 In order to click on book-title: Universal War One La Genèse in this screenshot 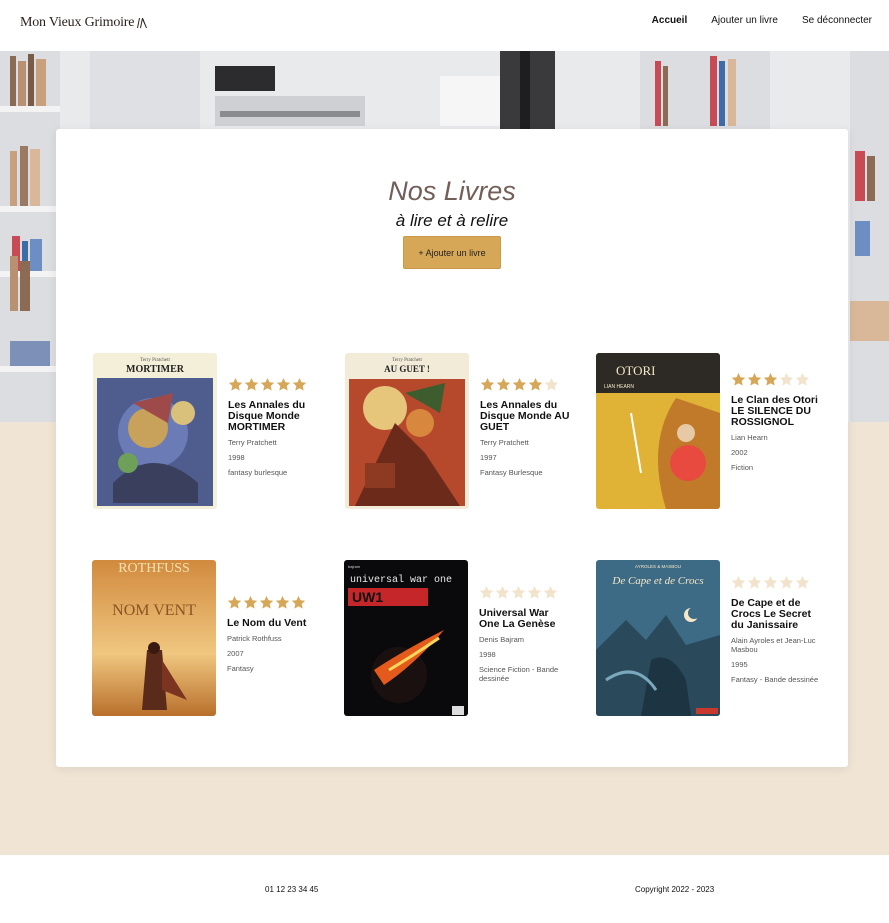, I will do `click(517, 618)`.